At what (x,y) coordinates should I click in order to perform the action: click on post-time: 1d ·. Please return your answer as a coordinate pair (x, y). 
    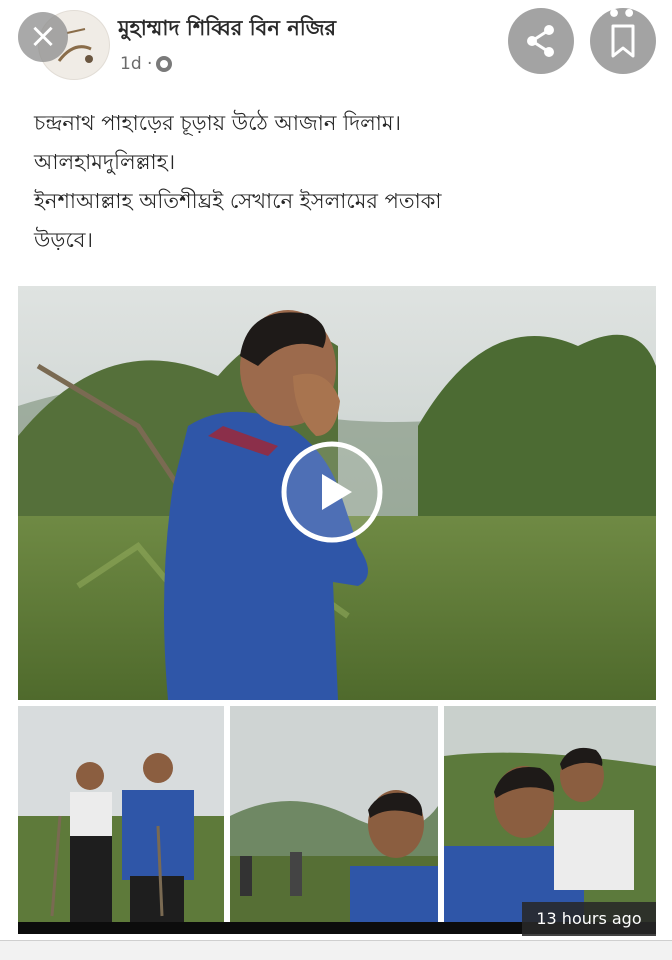
    Looking at the image, I should click on (136, 64).